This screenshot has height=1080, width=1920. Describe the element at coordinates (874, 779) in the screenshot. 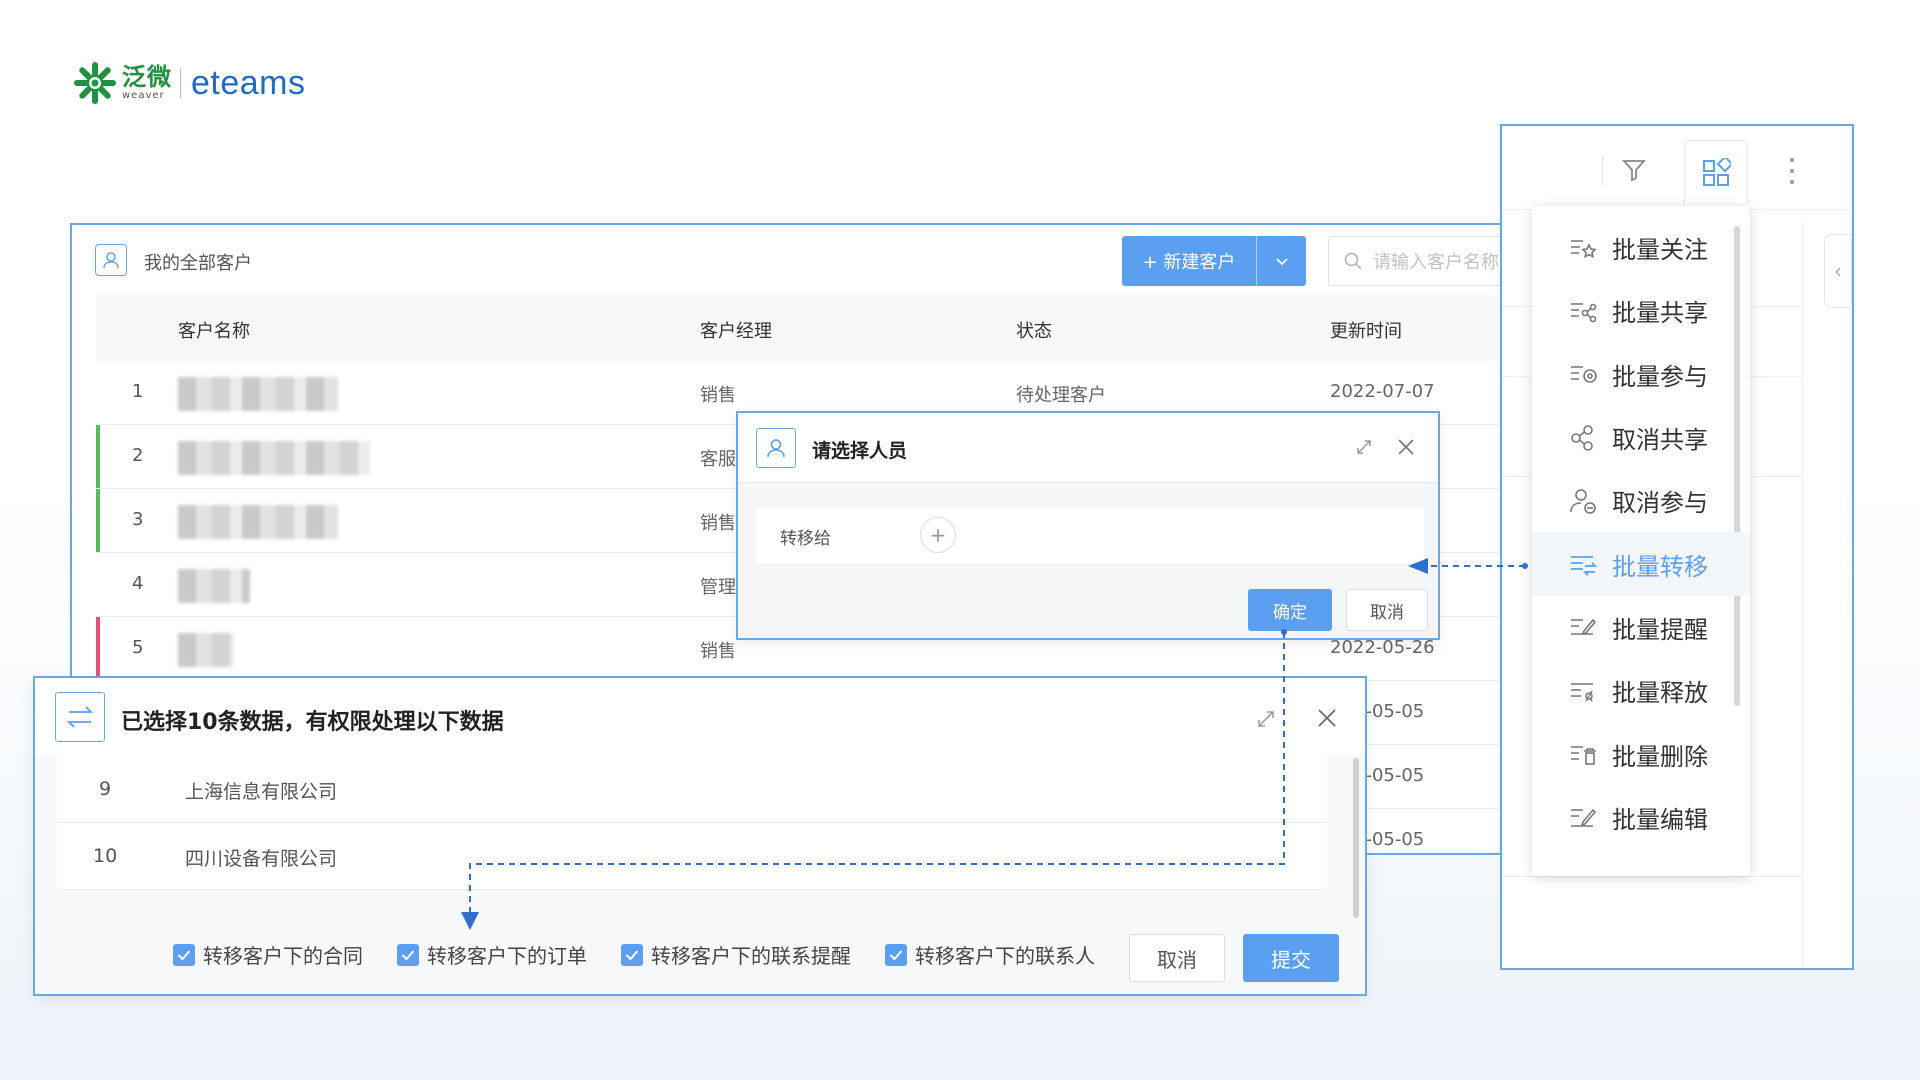

I see `arrow-dialog-to-options` at that location.